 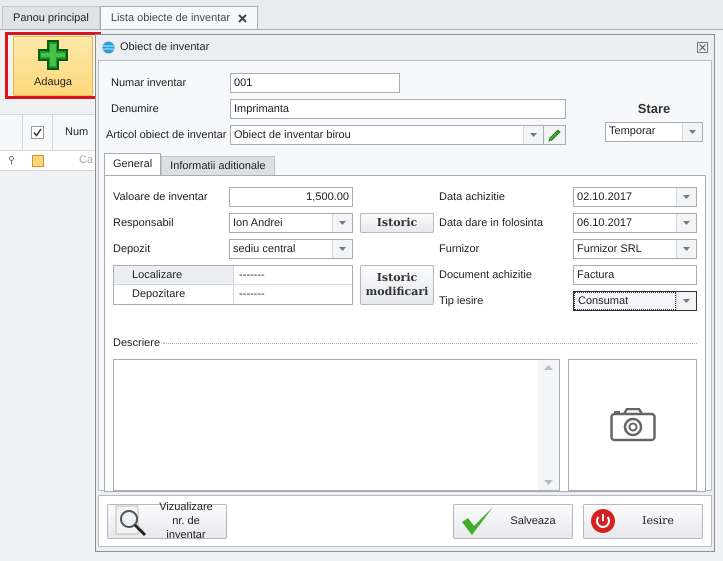 I want to click on field-label: Responsabil, so click(x=144, y=223).